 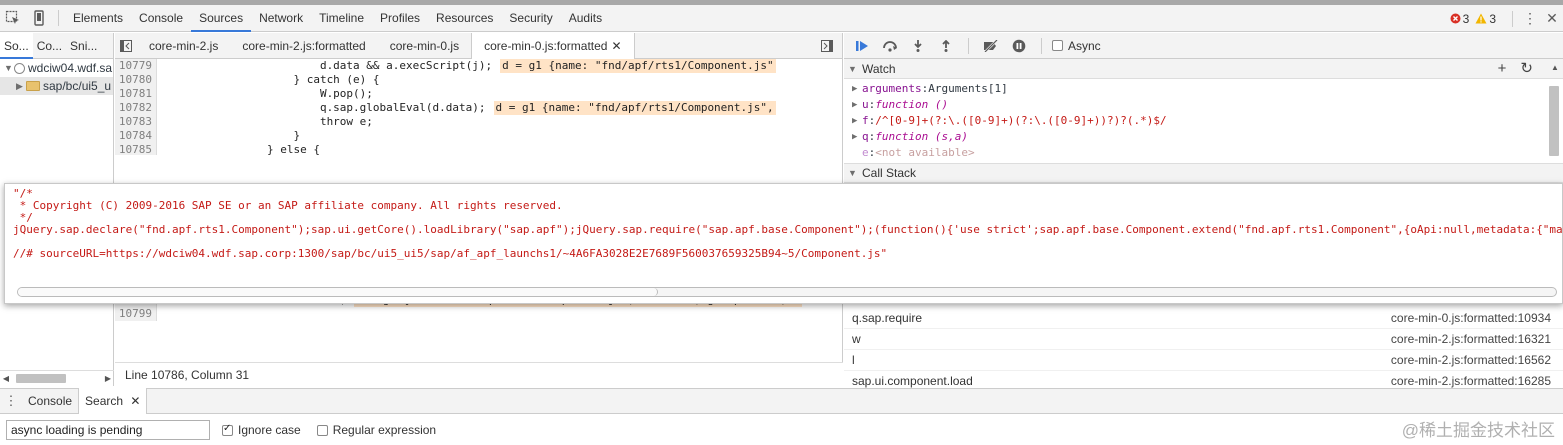 I want to click on code-text: } catch (e) {, so click(x=270, y=79).